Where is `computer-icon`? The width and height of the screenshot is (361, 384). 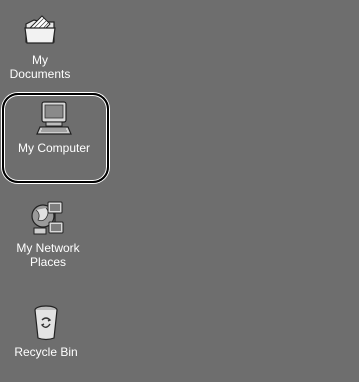 computer-icon is located at coordinates (54, 118).